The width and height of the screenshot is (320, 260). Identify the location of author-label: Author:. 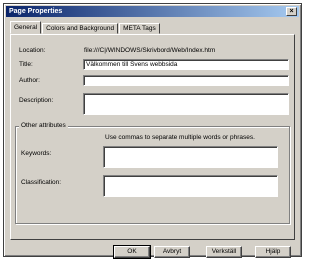
(29, 80).